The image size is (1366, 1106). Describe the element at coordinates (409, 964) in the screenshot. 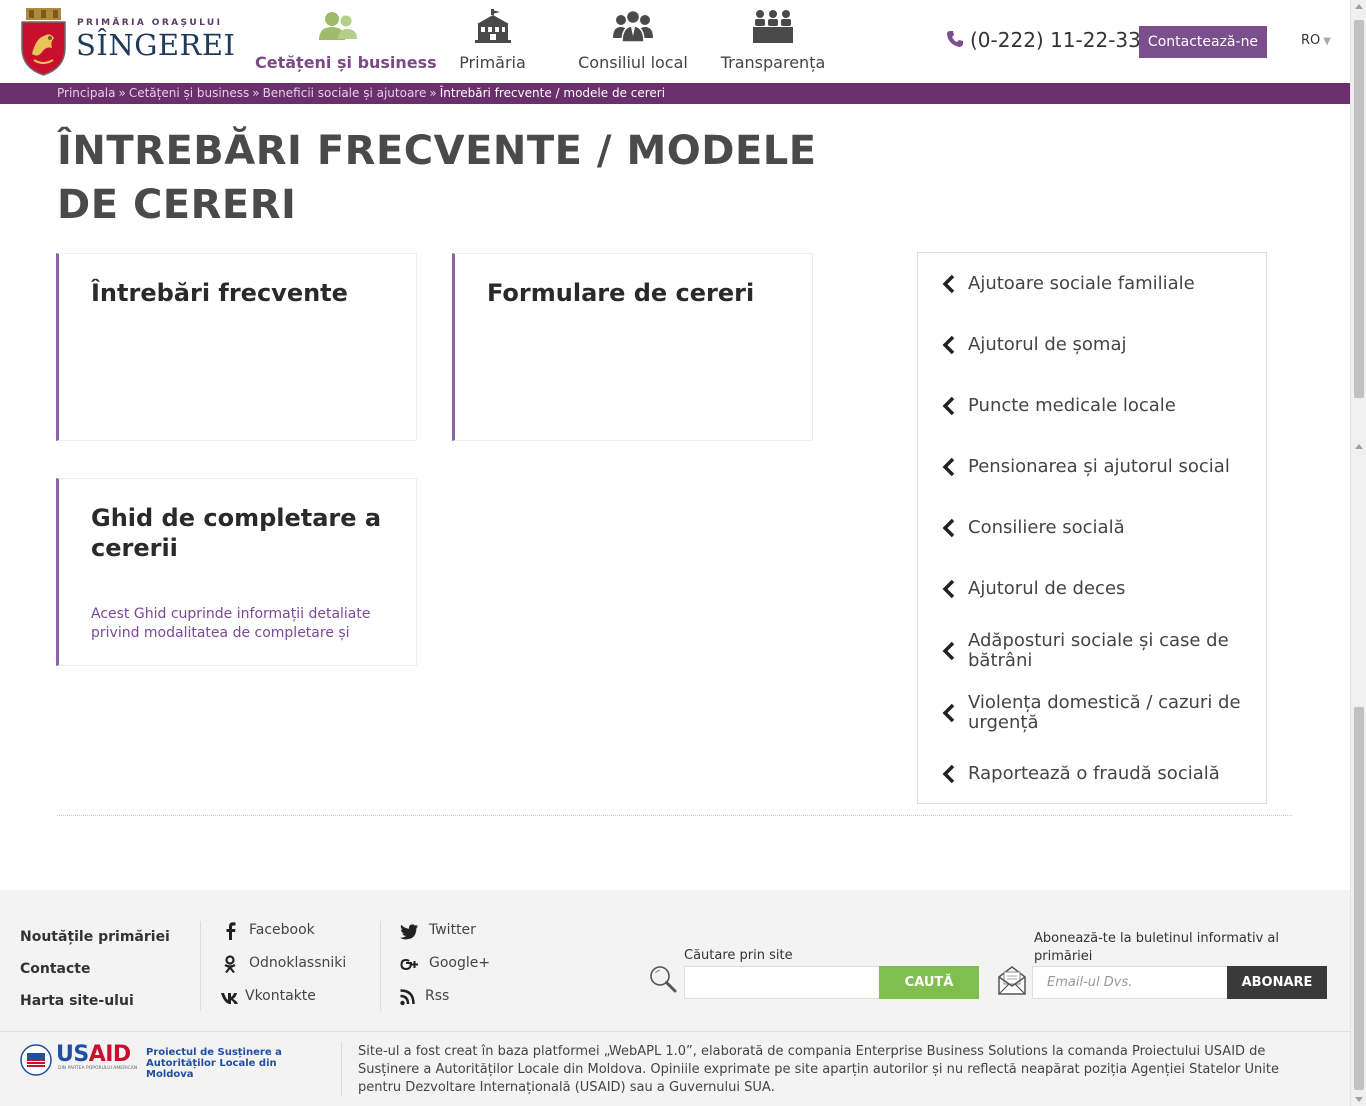

I see `google-plus-icon` at that location.